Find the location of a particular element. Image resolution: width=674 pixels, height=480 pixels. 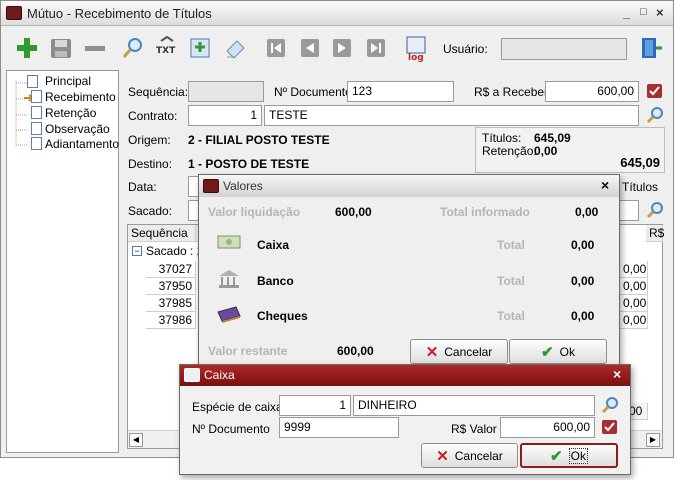

first-record-icon is located at coordinates (277, 48).